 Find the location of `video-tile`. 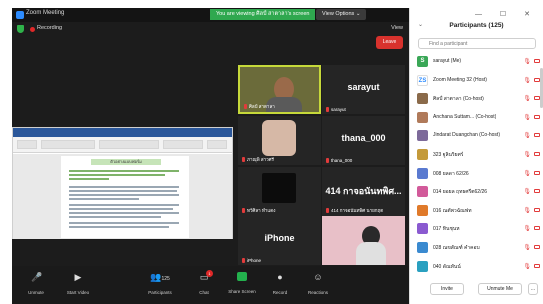

video-tile is located at coordinates (363, 240).